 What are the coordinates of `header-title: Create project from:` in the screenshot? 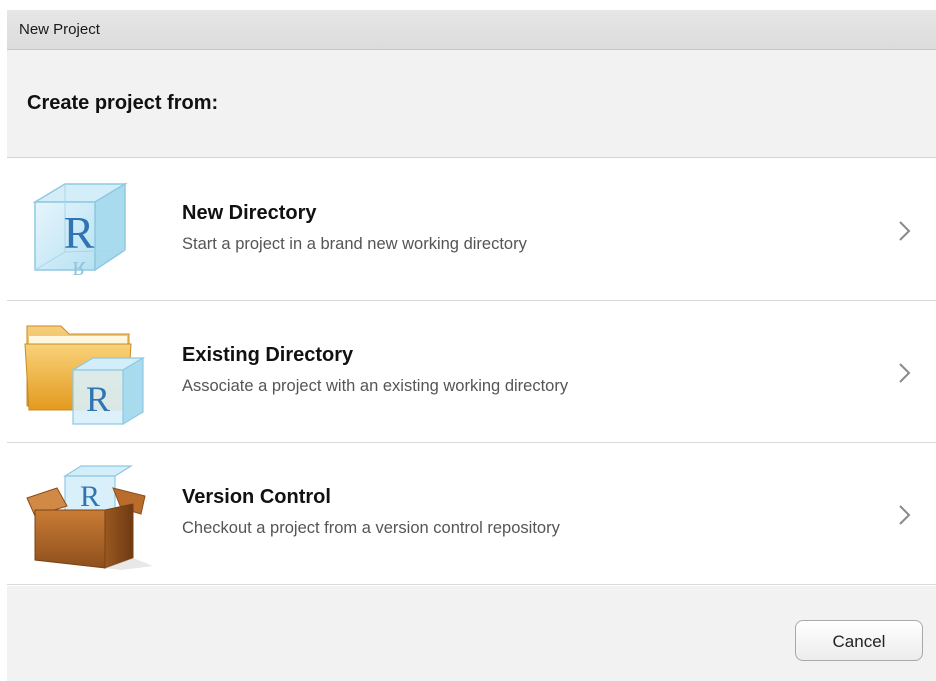 It's located at (123, 103).